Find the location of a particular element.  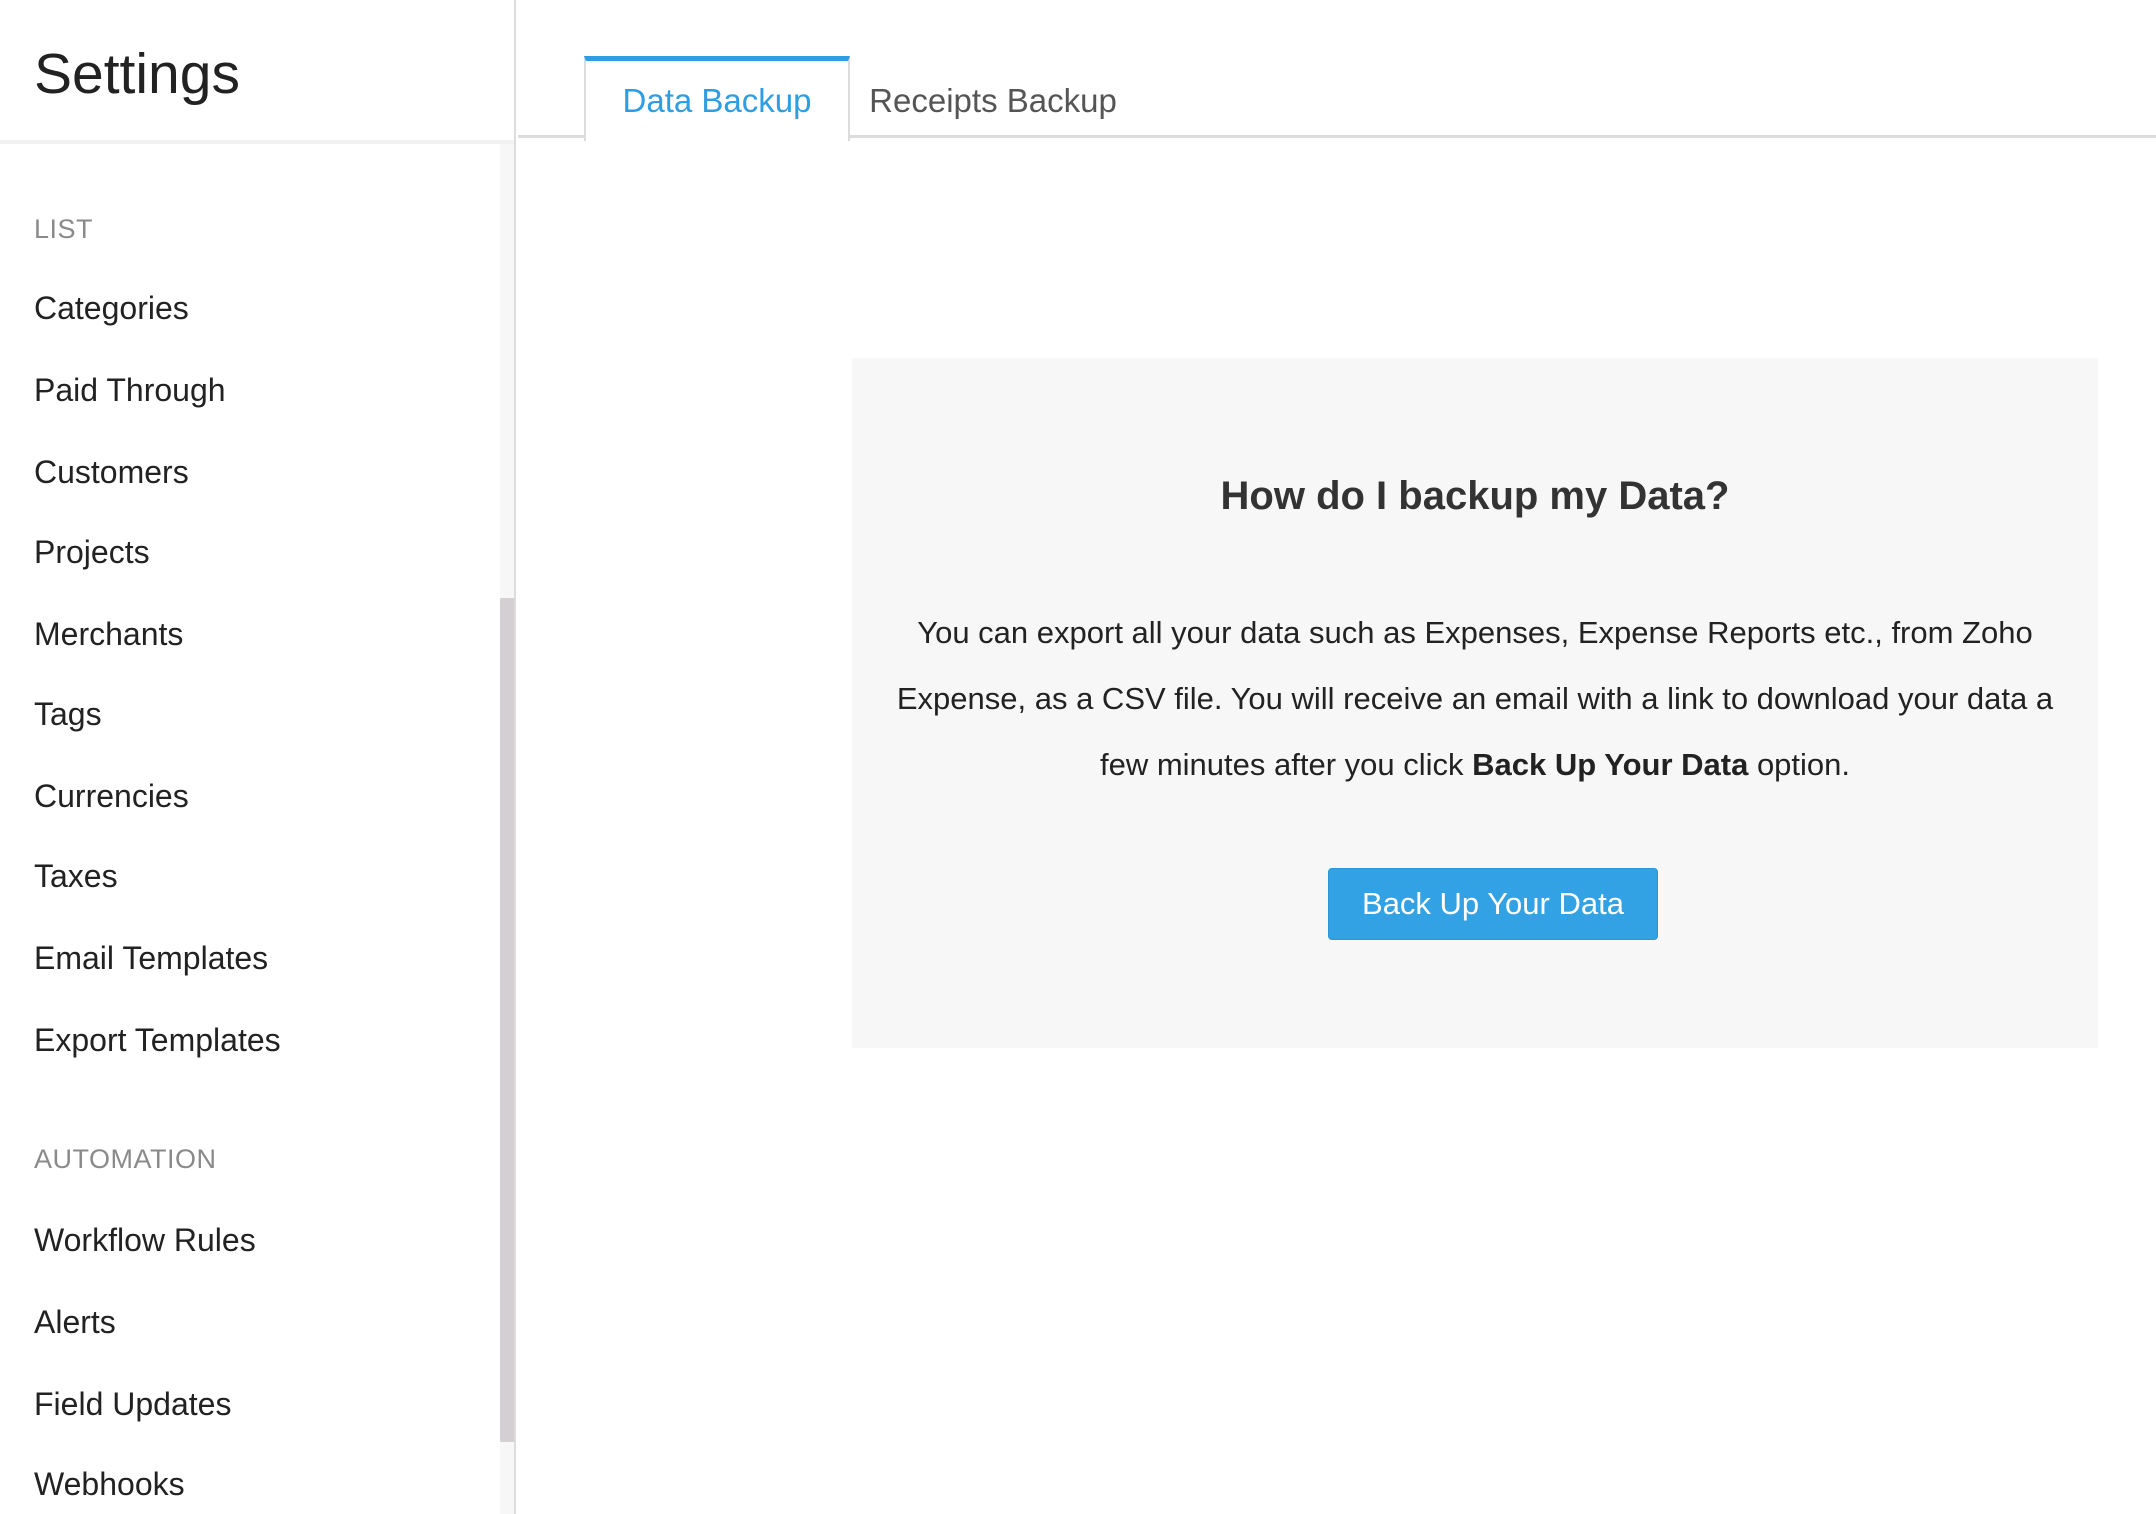

back-up-your-data-button: Back Up Your Data is located at coordinates (1493, 904).